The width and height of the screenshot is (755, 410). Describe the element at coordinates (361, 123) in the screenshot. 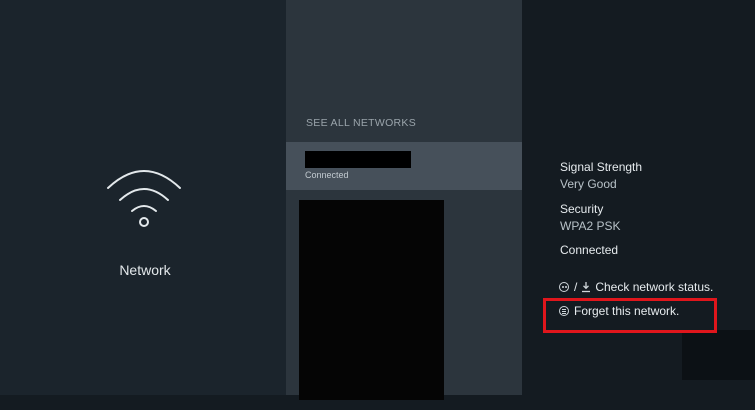

I see `see-all-networks-heading: SEE ALL NETWORKS` at that location.